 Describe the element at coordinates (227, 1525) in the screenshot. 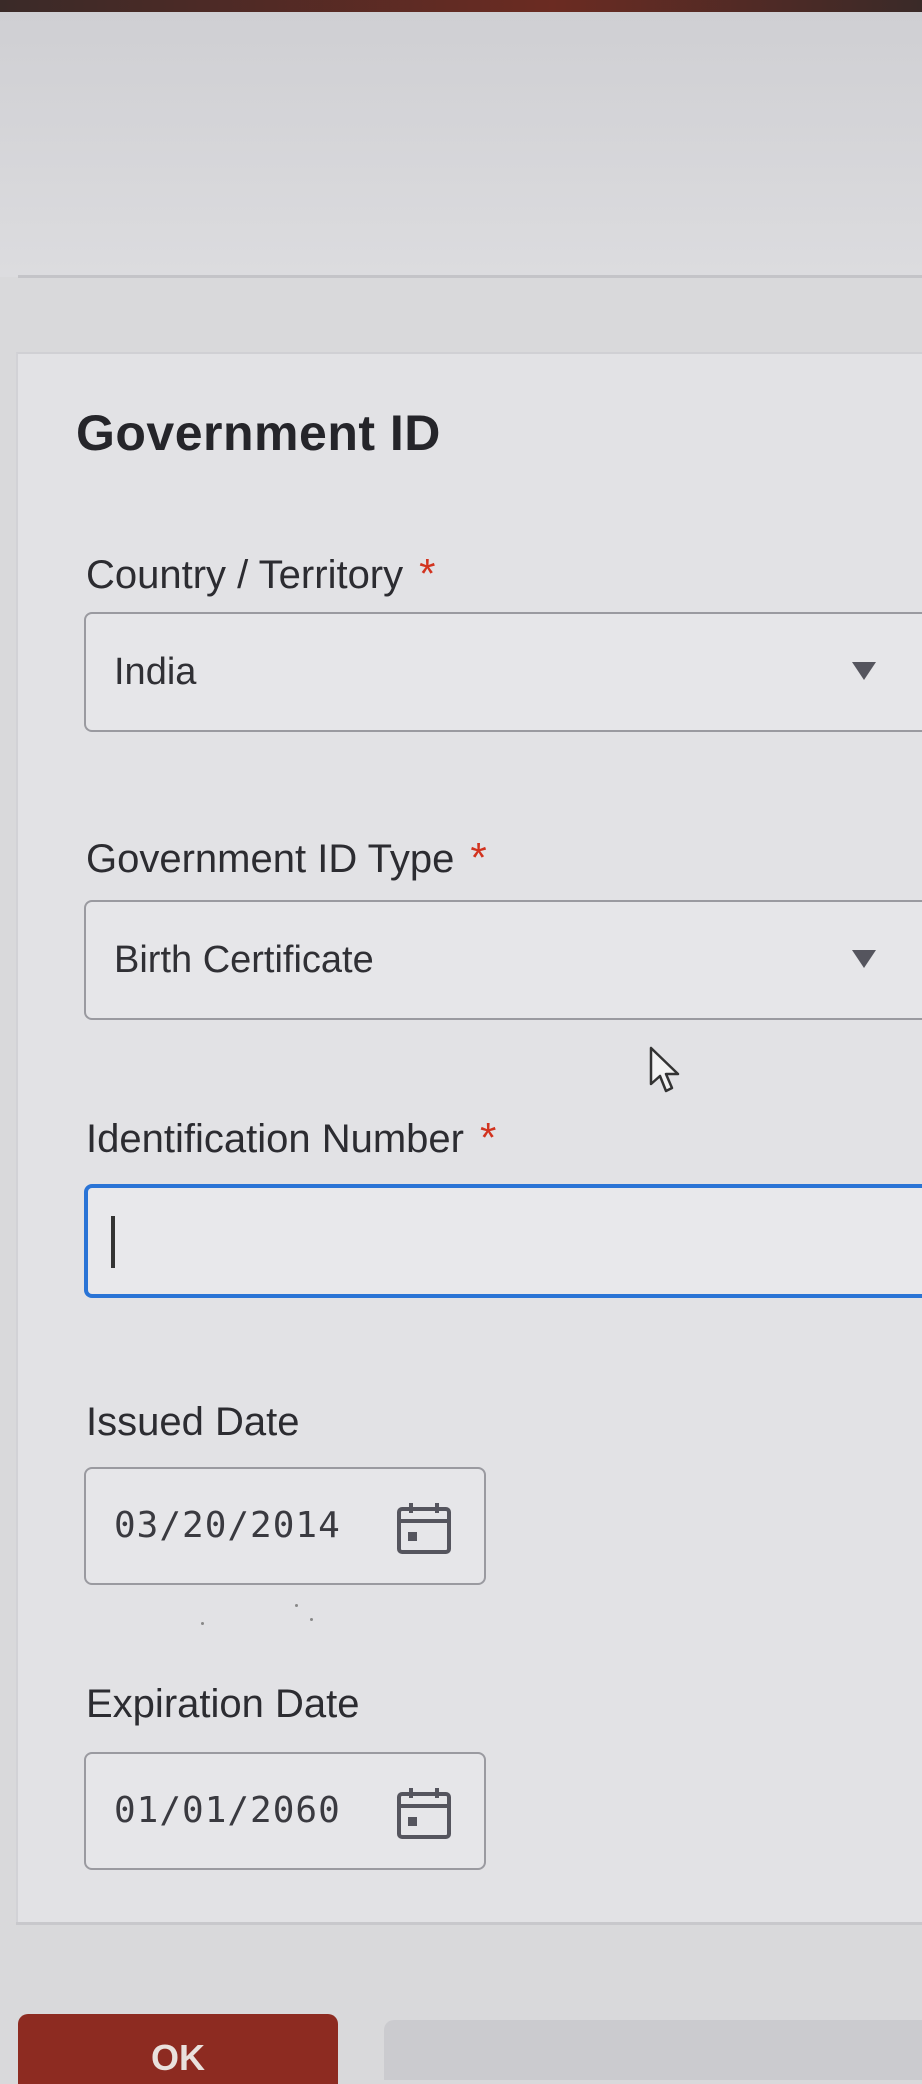

I see `issued-date-value: 03/20/2014` at that location.